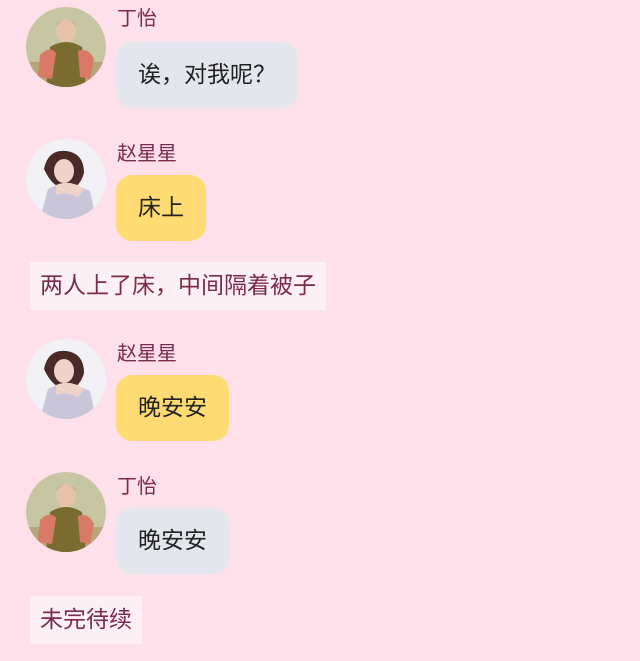  Describe the element at coordinates (178, 286) in the screenshot. I see `narration-text: 两人上了床，中间隔着被子` at that location.